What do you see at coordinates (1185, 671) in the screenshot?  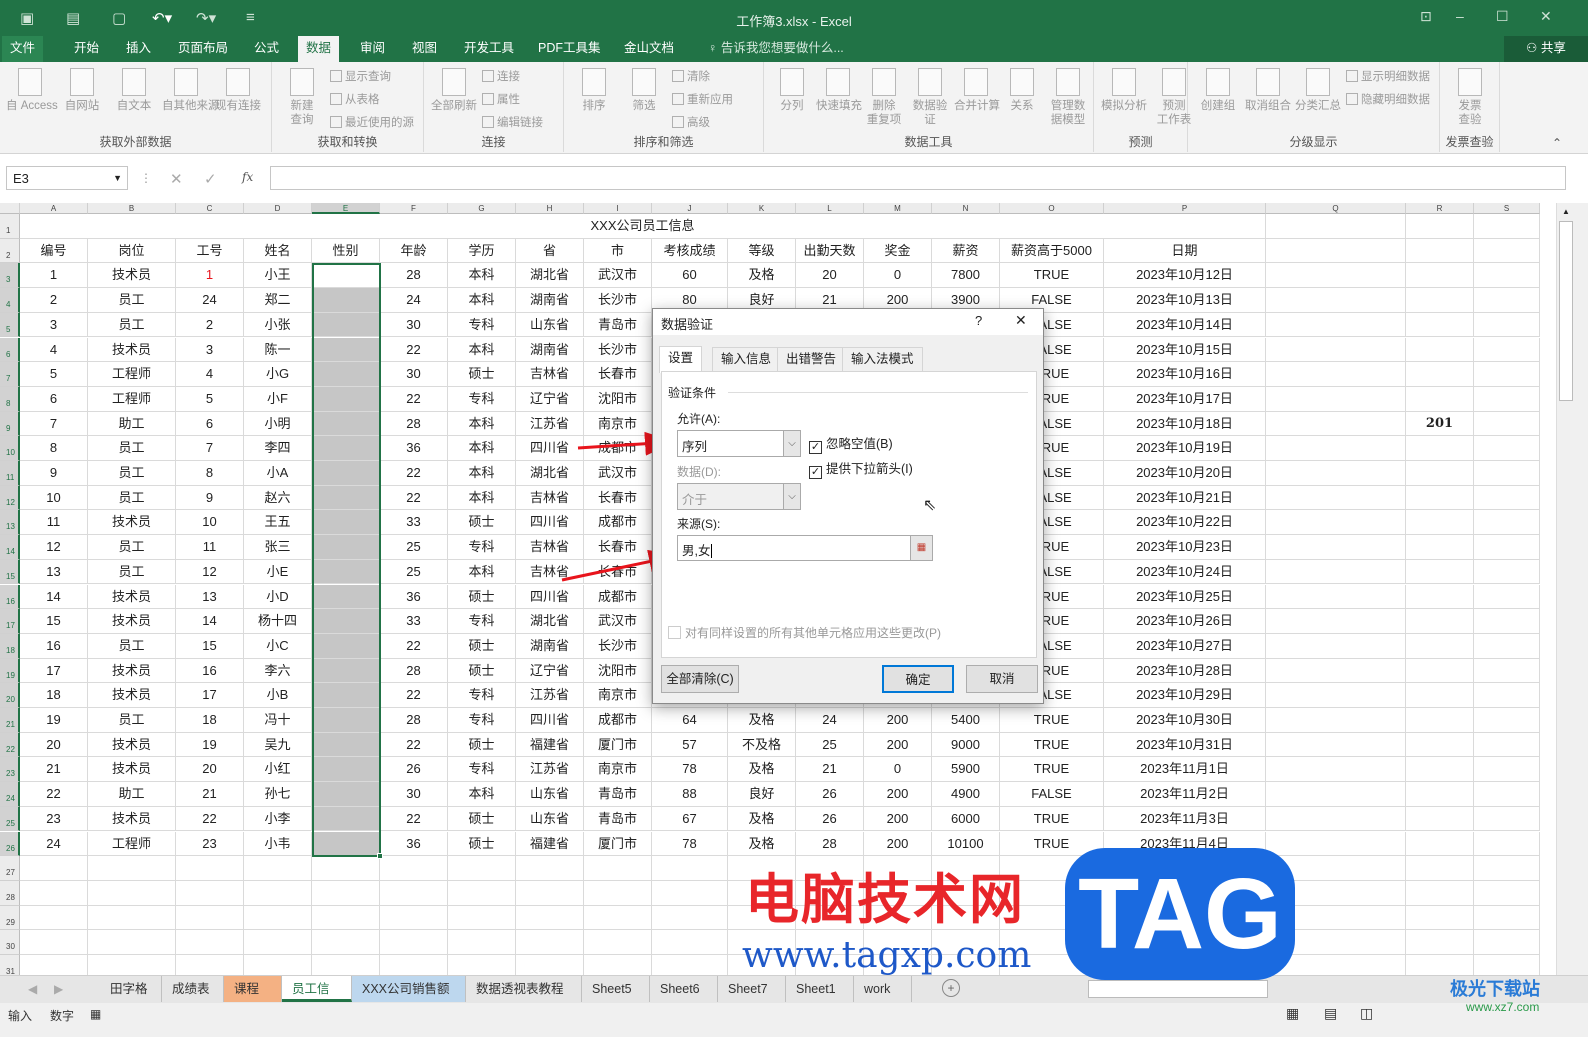 I see `cell: 2023年10月28日` at bounding box center [1185, 671].